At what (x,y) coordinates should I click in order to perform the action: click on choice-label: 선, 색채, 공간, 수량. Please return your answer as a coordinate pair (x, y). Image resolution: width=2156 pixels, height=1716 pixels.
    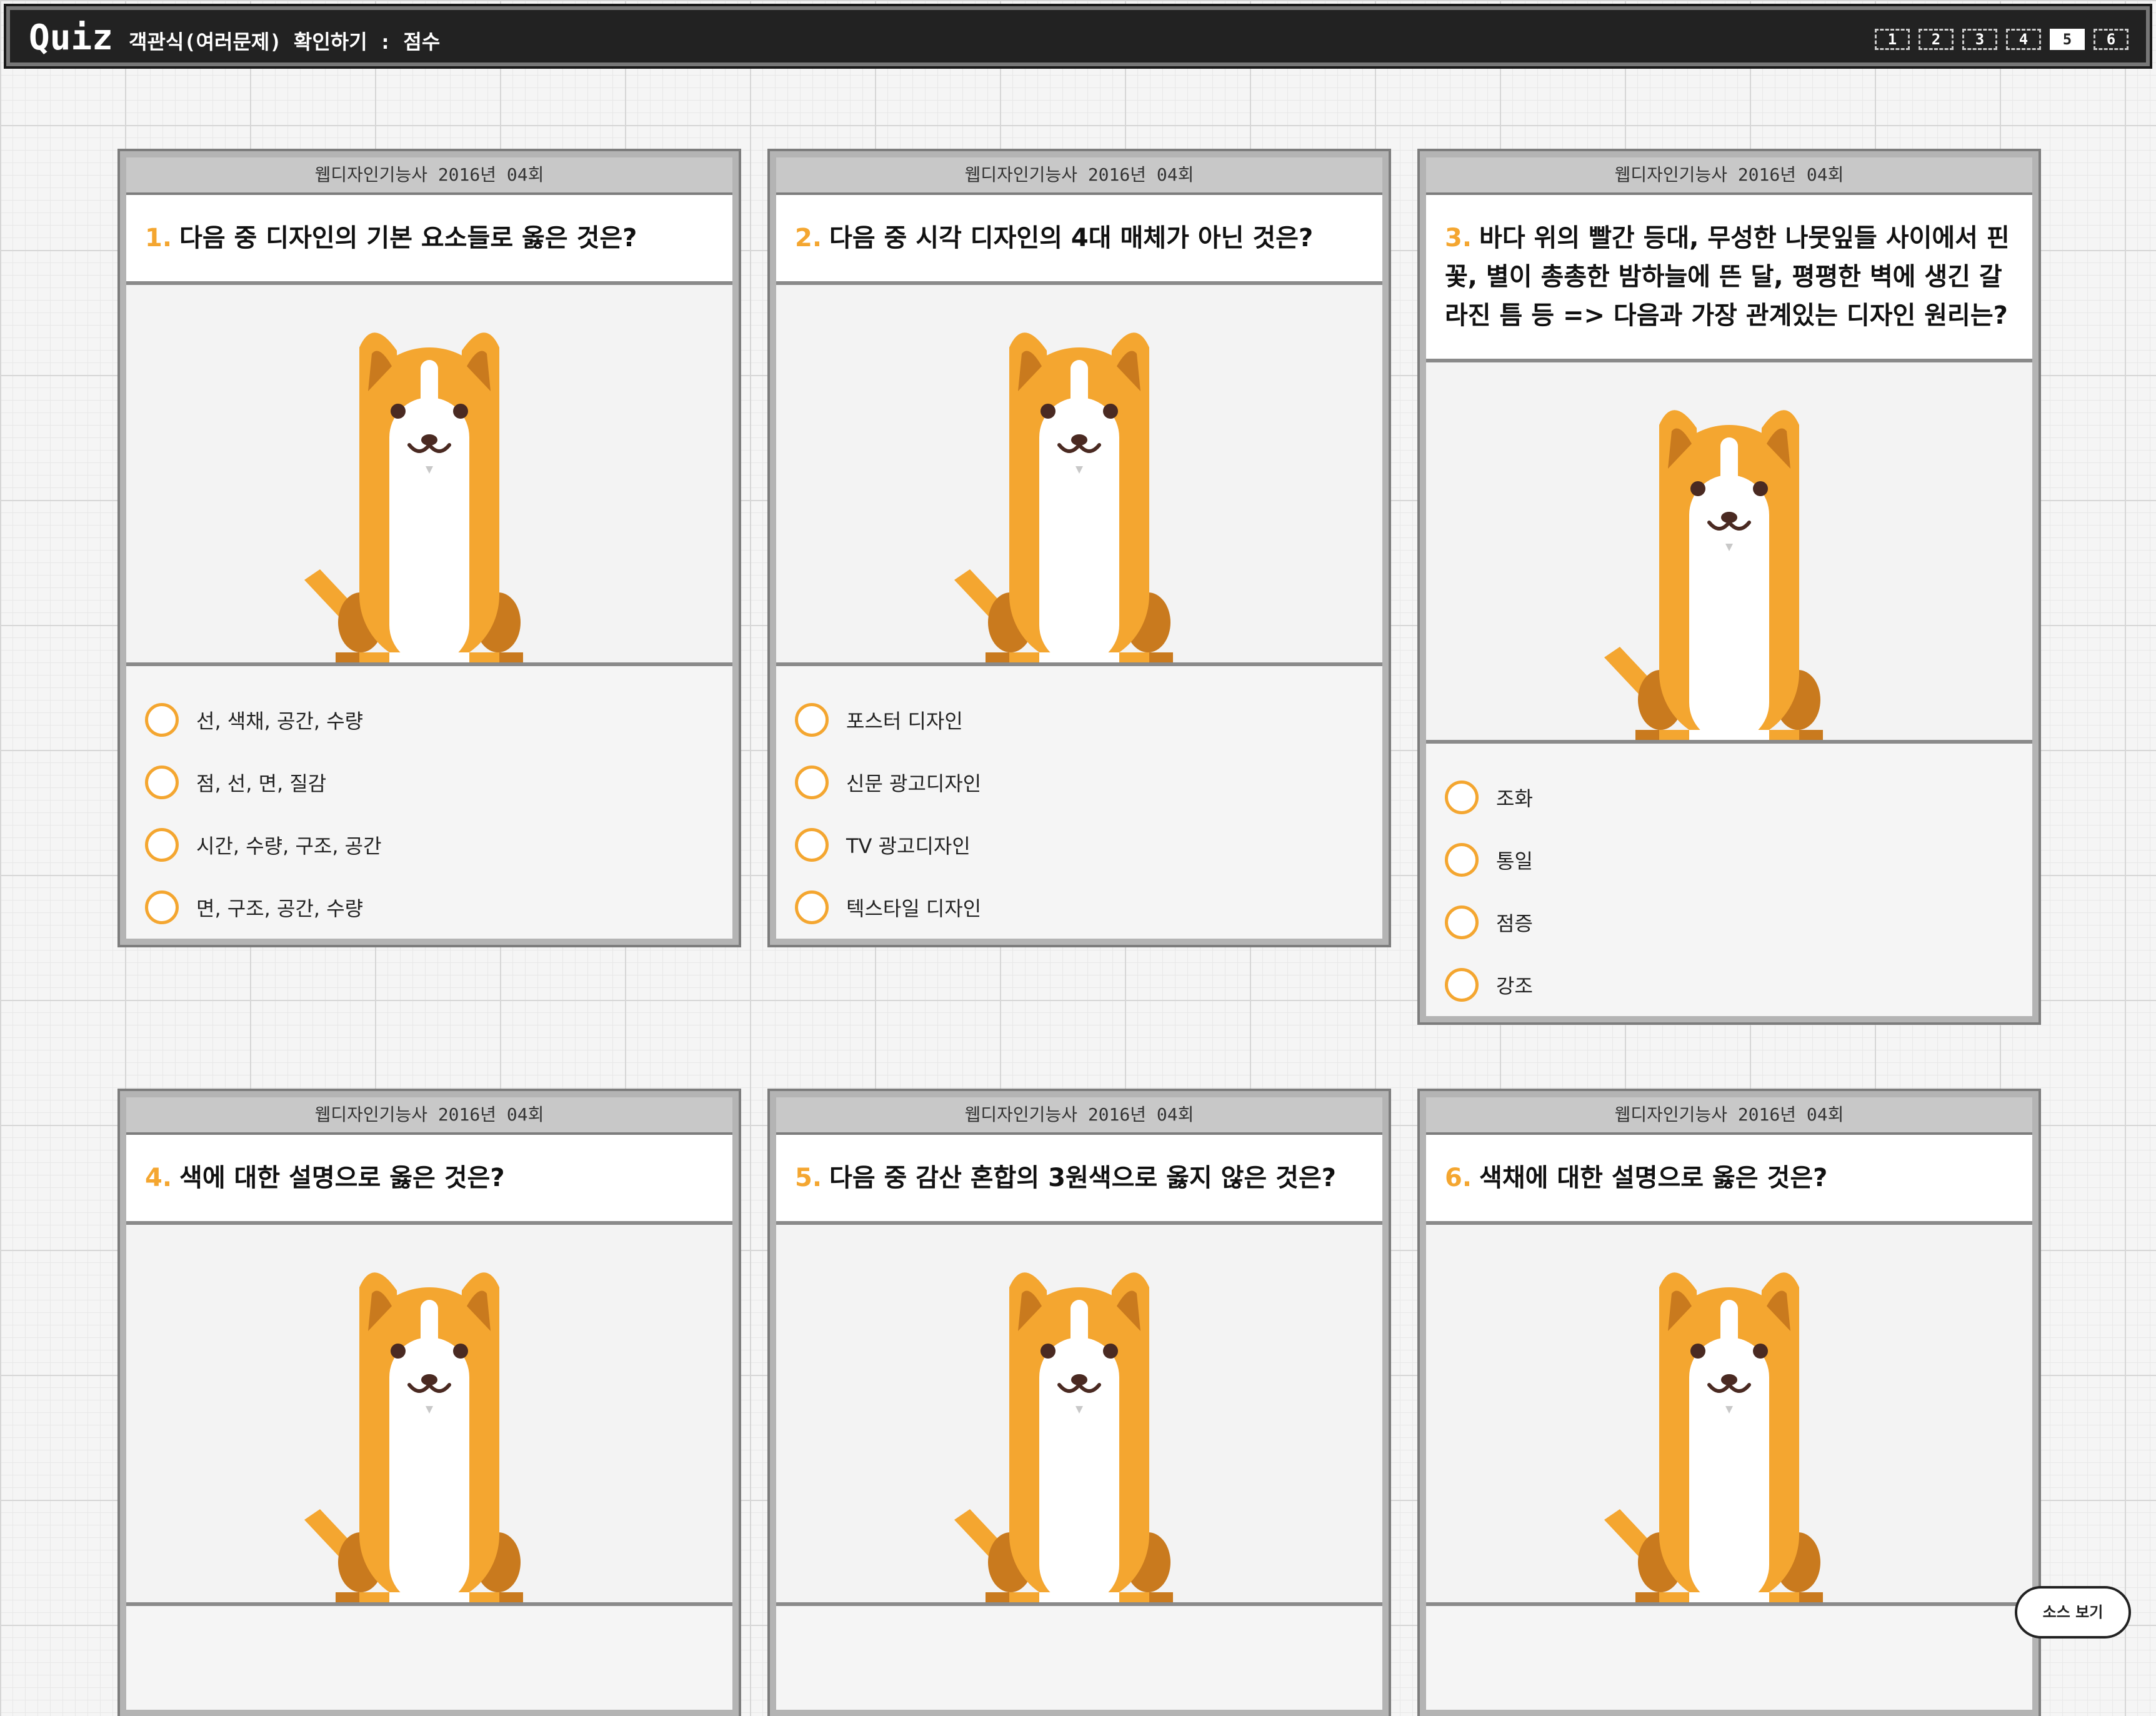
    Looking at the image, I should click on (280, 721).